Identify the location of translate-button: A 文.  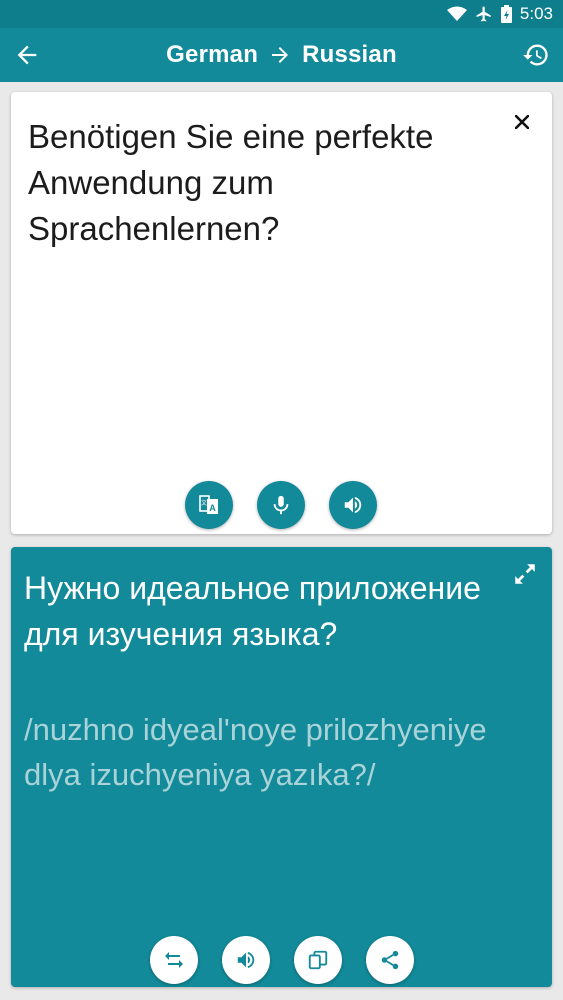
(209, 505).